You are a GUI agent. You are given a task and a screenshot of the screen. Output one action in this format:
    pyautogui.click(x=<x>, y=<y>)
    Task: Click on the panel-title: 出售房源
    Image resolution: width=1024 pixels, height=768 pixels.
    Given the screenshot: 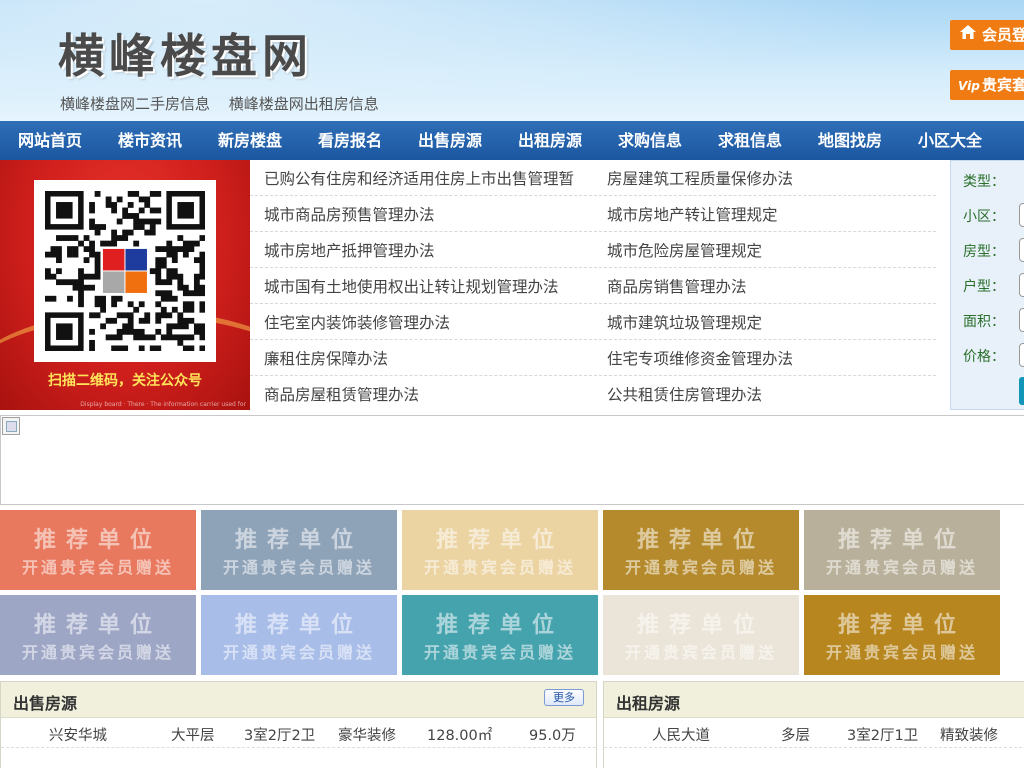 What is the action you would take?
    pyautogui.click(x=45, y=703)
    